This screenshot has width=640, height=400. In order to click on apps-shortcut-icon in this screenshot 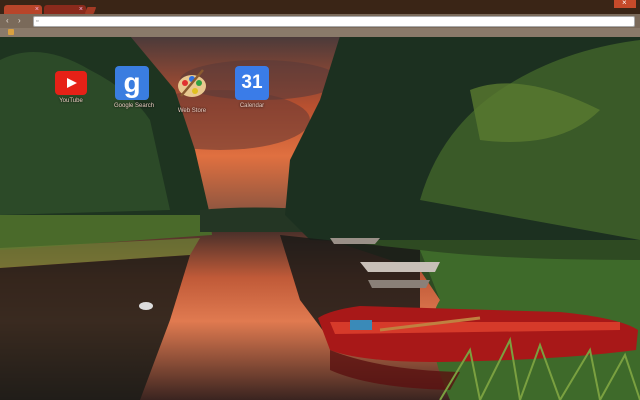, I will do `click(11, 32)`.